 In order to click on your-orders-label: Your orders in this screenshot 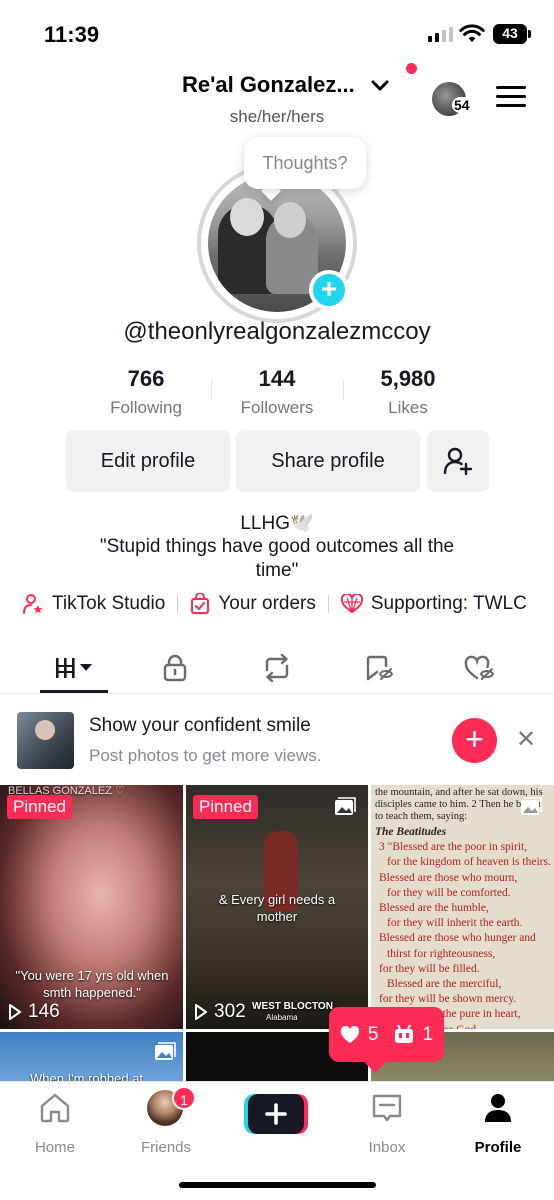, I will do `click(267, 603)`.